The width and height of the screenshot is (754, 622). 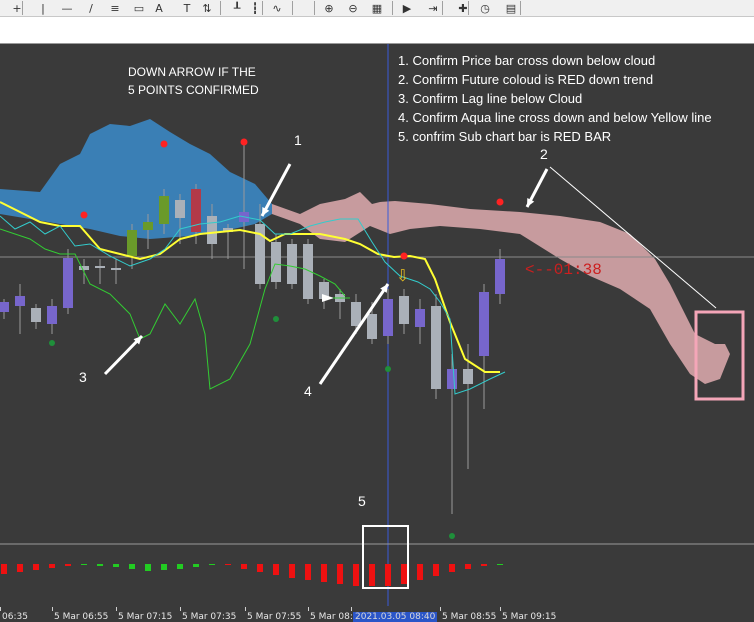 What do you see at coordinates (433, 8) in the screenshot?
I see `chart-shift-icon: ⇥` at bounding box center [433, 8].